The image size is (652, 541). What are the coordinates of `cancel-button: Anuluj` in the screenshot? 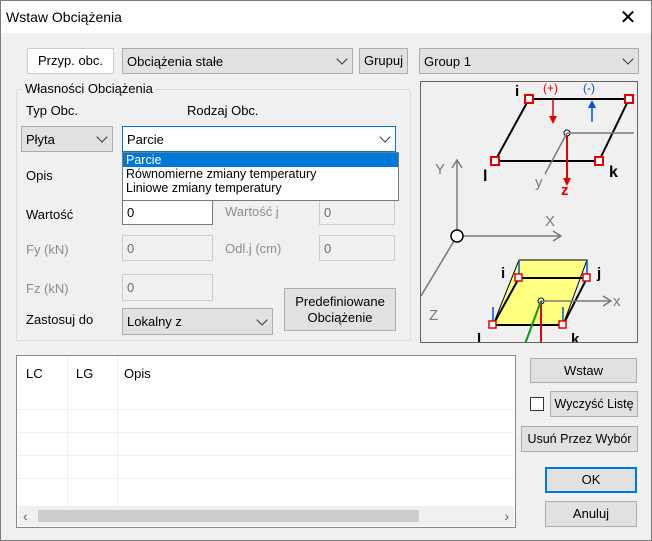 It's located at (591, 514).